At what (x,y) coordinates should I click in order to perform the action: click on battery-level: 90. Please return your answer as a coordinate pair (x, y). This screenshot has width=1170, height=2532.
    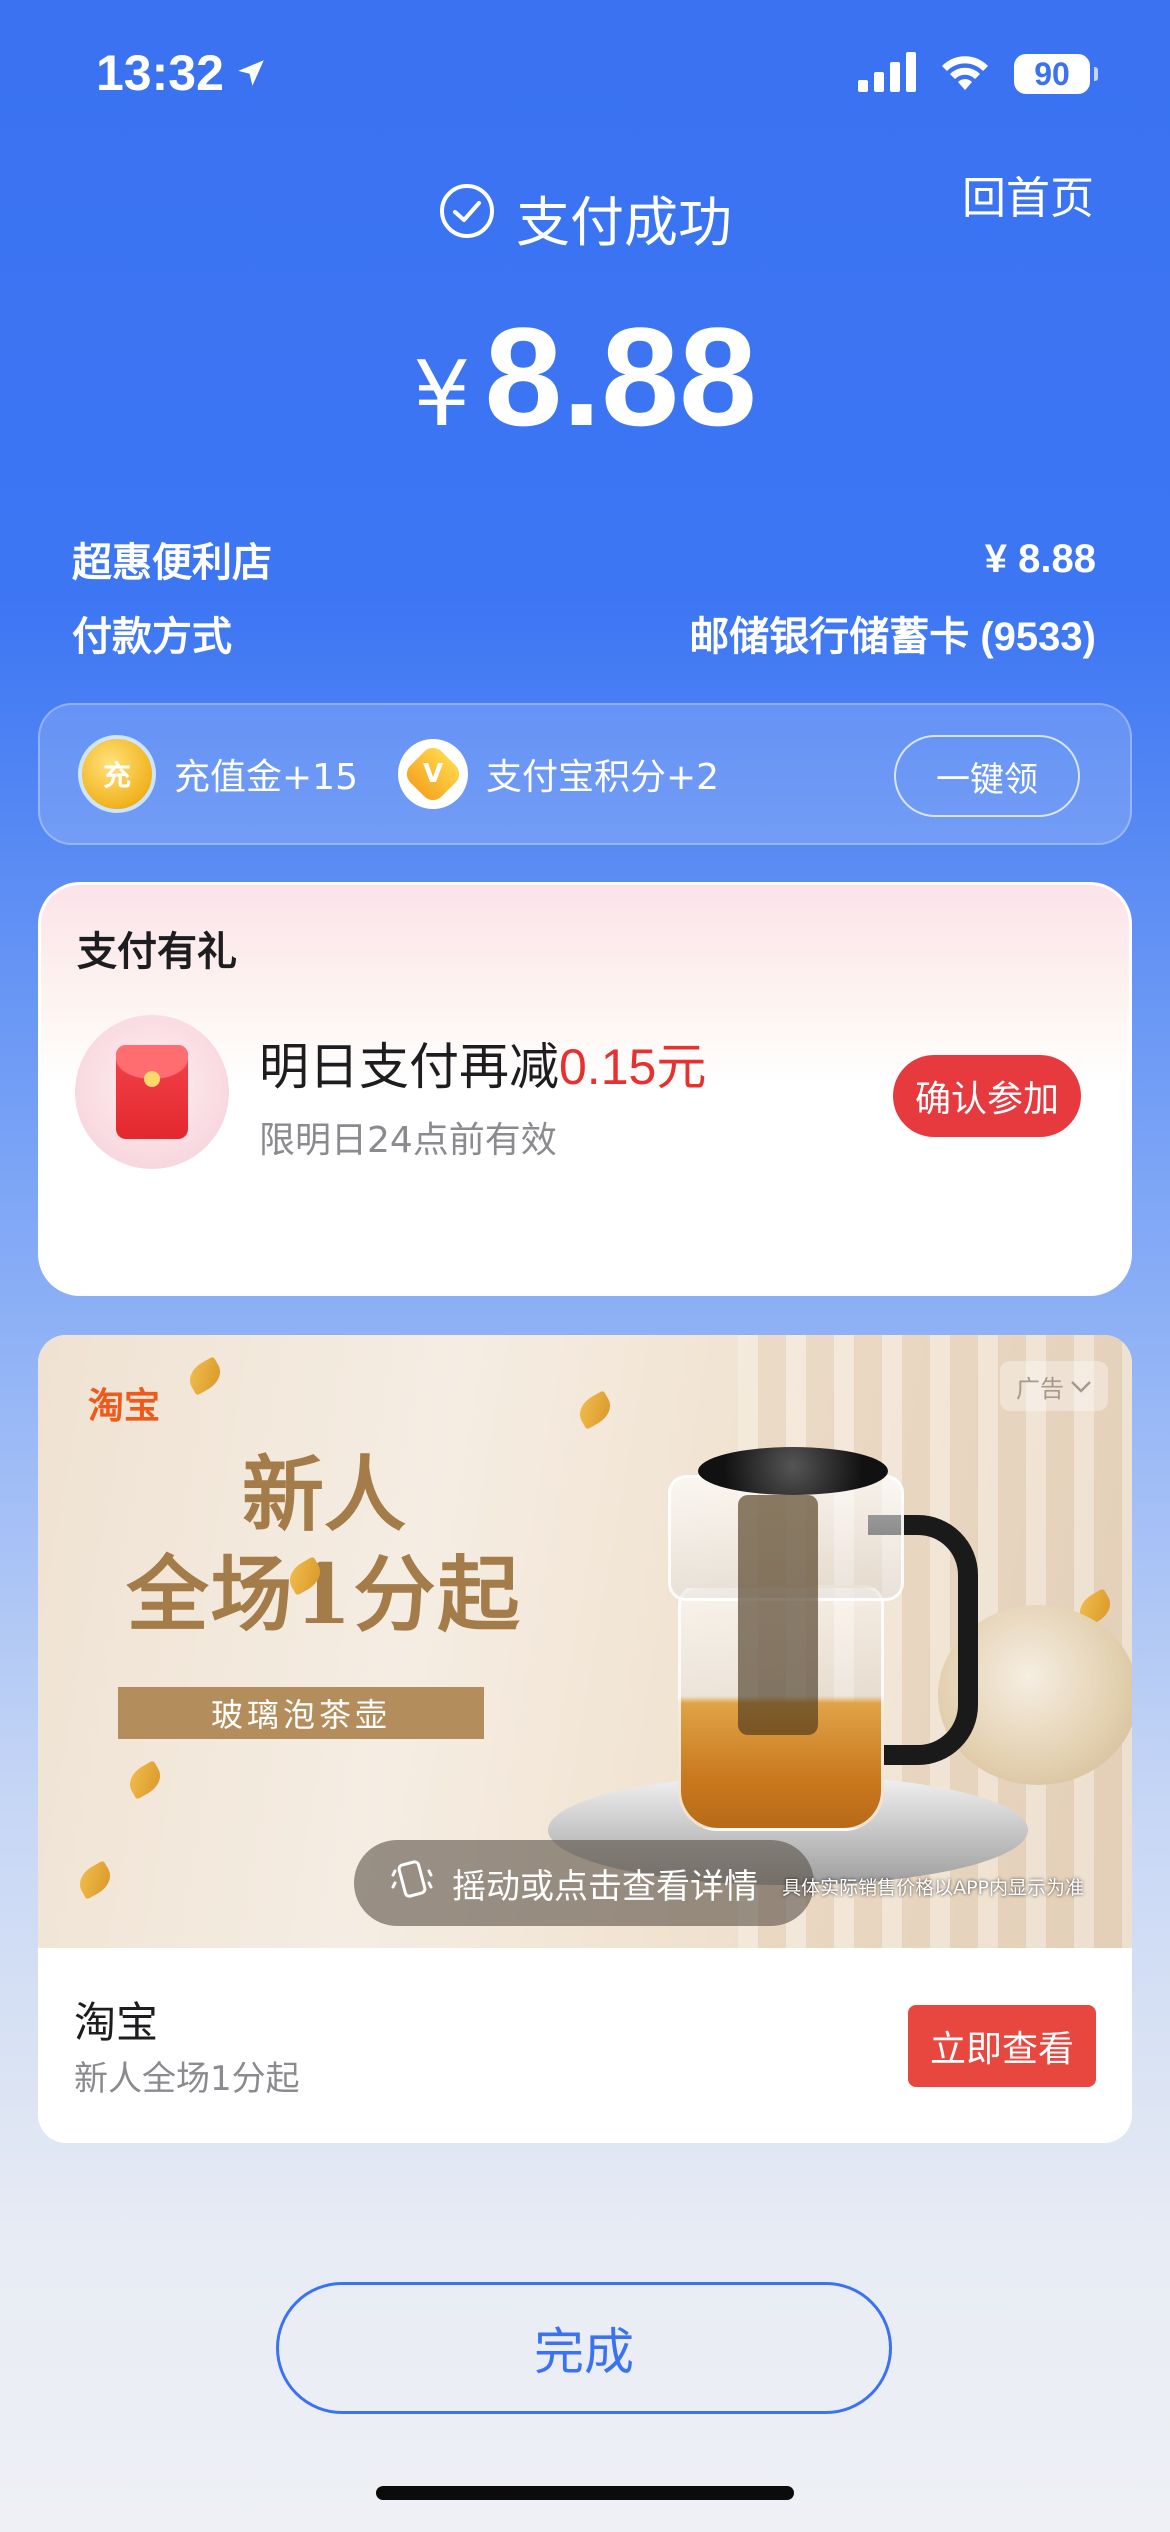
    Looking at the image, I should click on (1052, 73).